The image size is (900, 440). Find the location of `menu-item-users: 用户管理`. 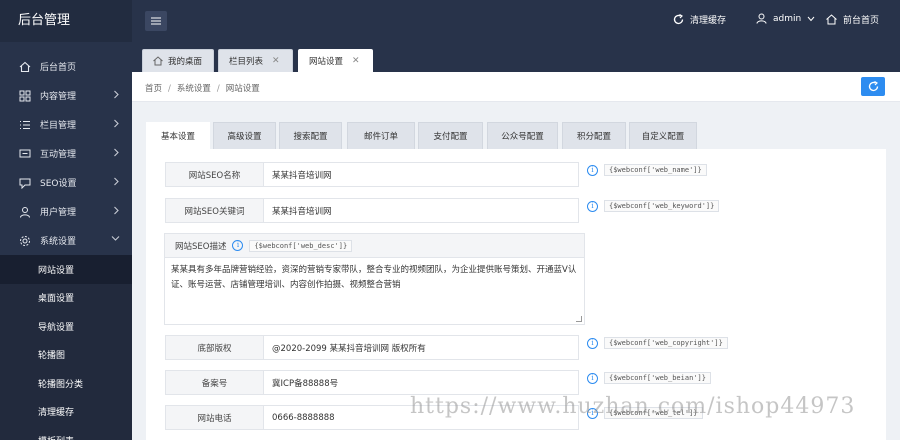

menu-item-users: 用户管理 is located at coordinates (66, 211).